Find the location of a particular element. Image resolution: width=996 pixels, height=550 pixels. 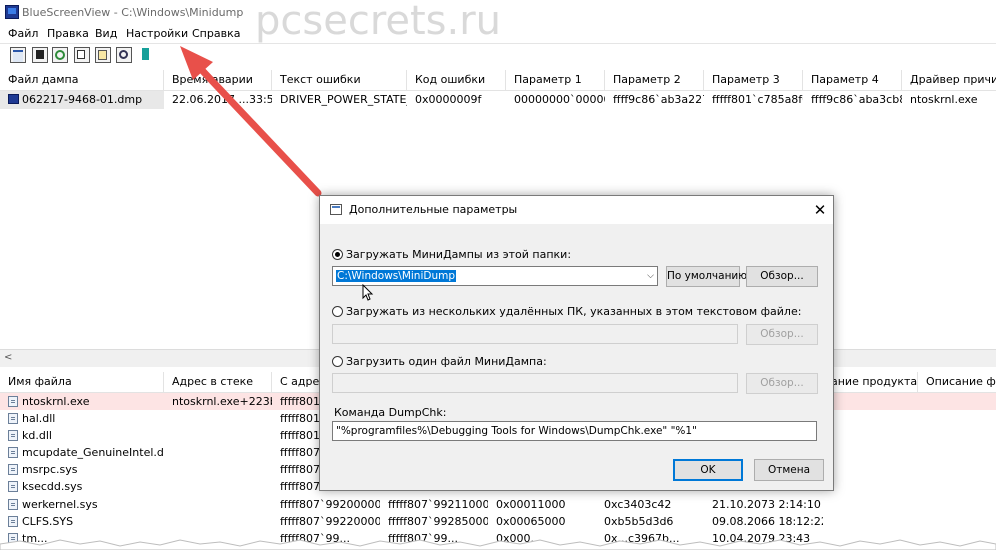

remote-file-input is located at coordinates (535, 334).